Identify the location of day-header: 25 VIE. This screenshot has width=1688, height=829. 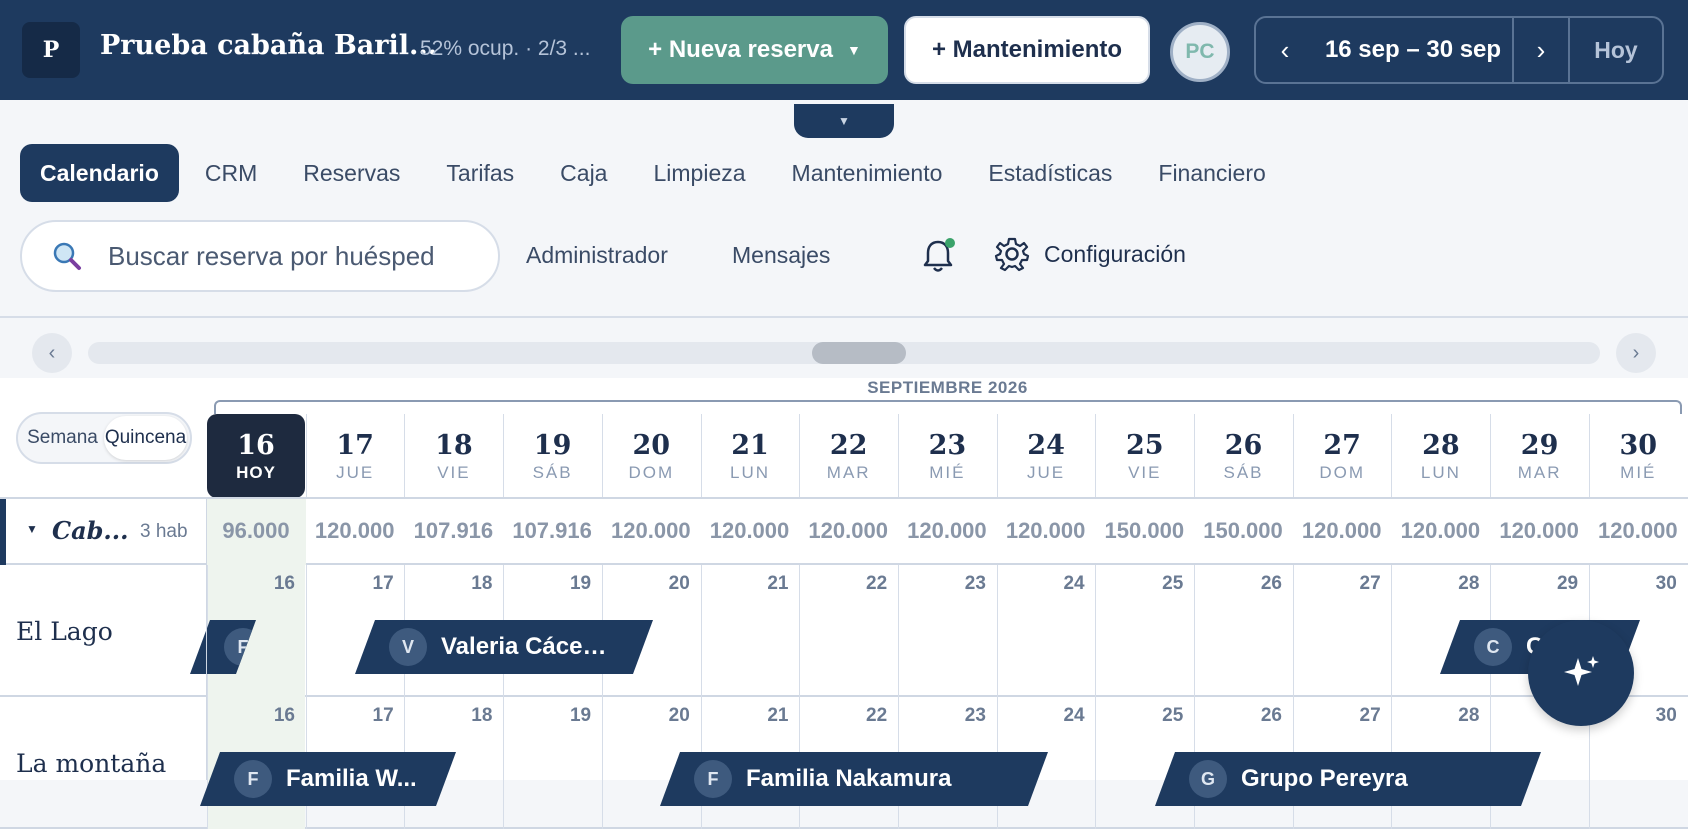
(1144, 456).